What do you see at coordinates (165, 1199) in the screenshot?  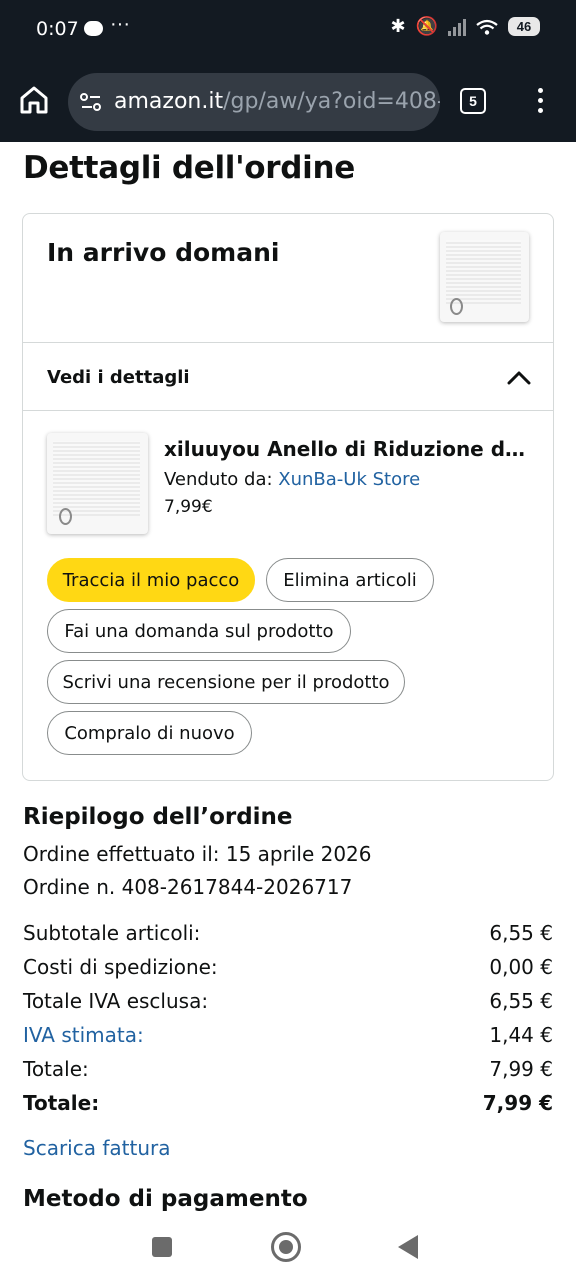 I see `payment-method-title: Metodo di pagamento` at bounding box center [165, 1199].